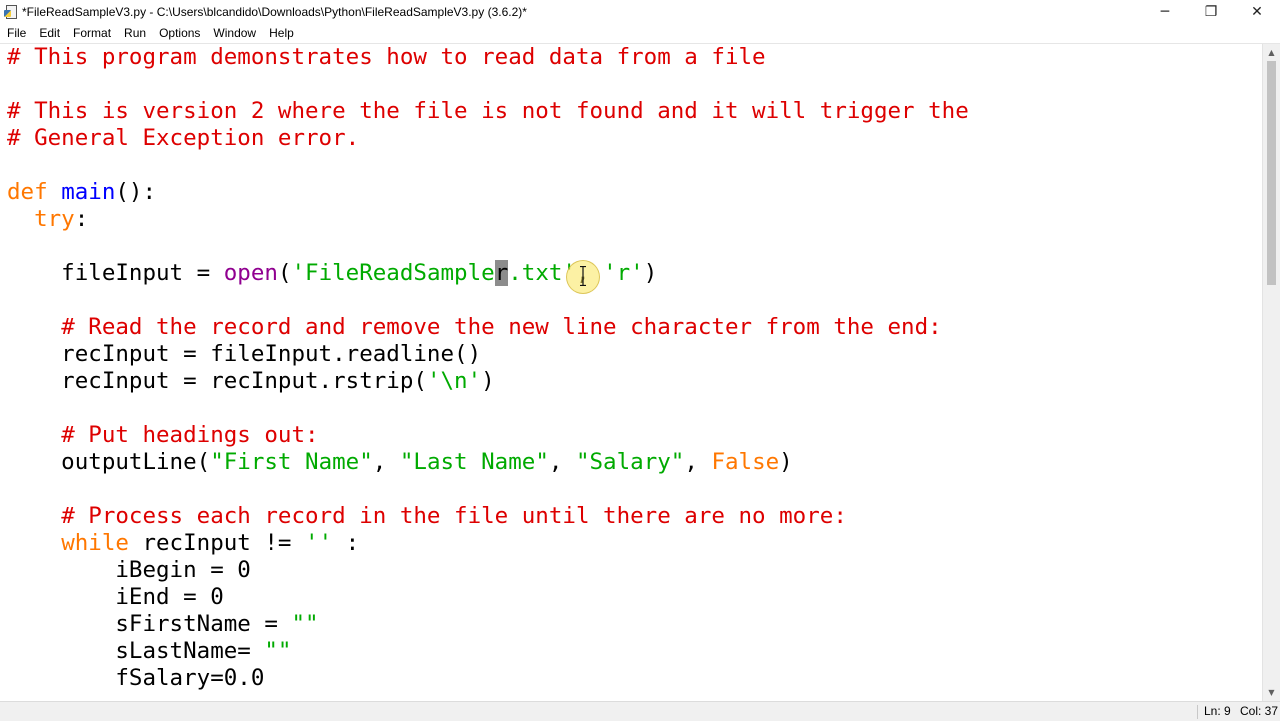 The width and height of the screenshot is (1280, 721). What do you see at coordinates (488, 597) in the screenshot?
I see `code-line: iEnd = 0` at bounding box center [488, 597].